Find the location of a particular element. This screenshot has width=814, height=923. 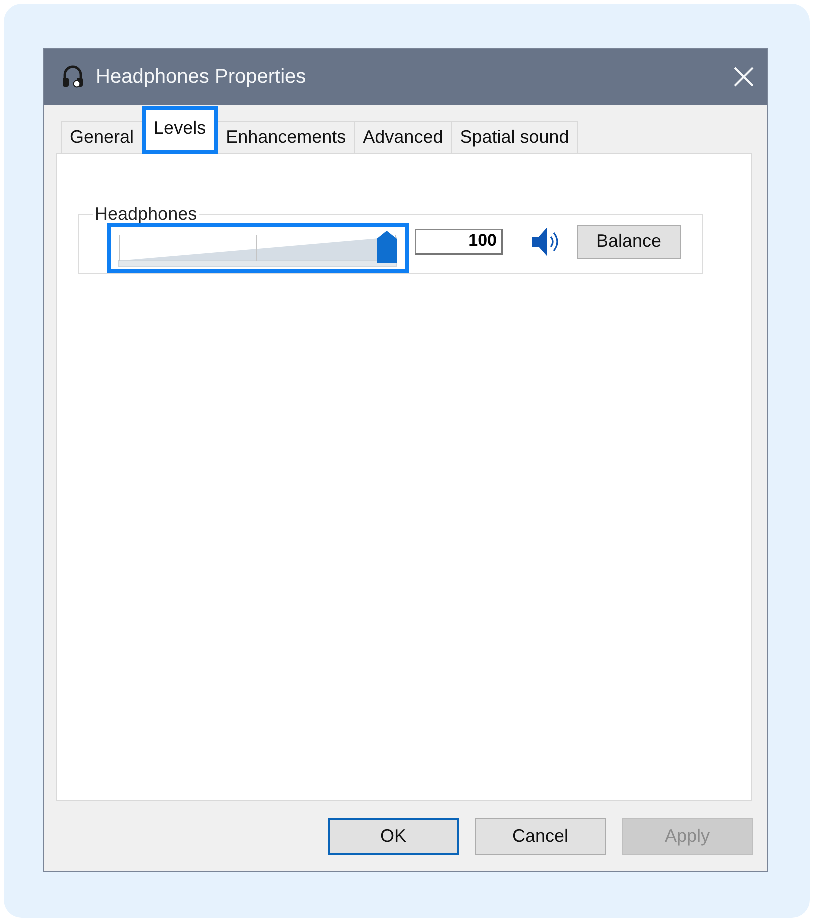

group-label: Headphones is located at coordinates (146, 214).